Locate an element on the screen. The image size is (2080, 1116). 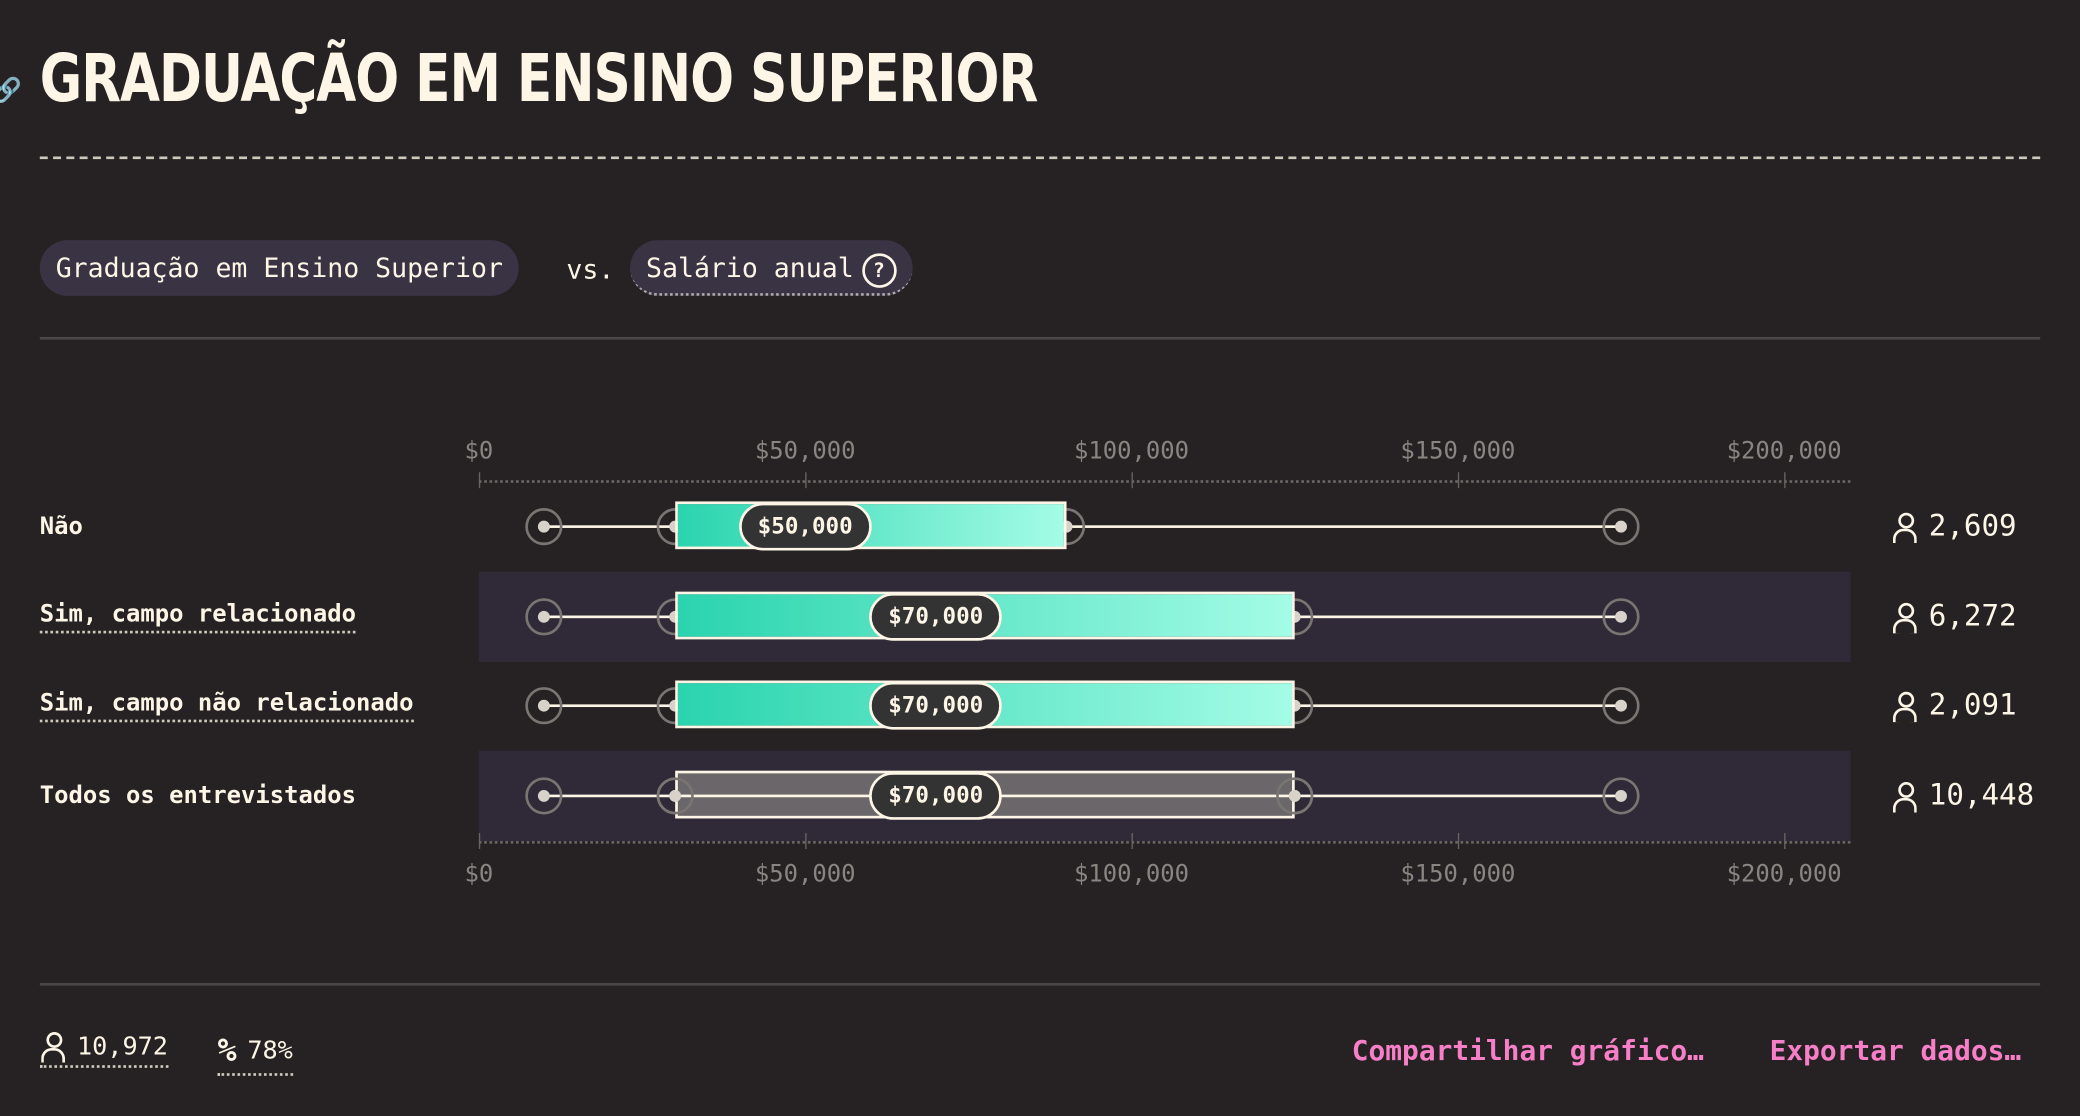
page-title: GRADUAÇÃO EM ENSINO SUPERIOR is located at coordinates (539, 78).